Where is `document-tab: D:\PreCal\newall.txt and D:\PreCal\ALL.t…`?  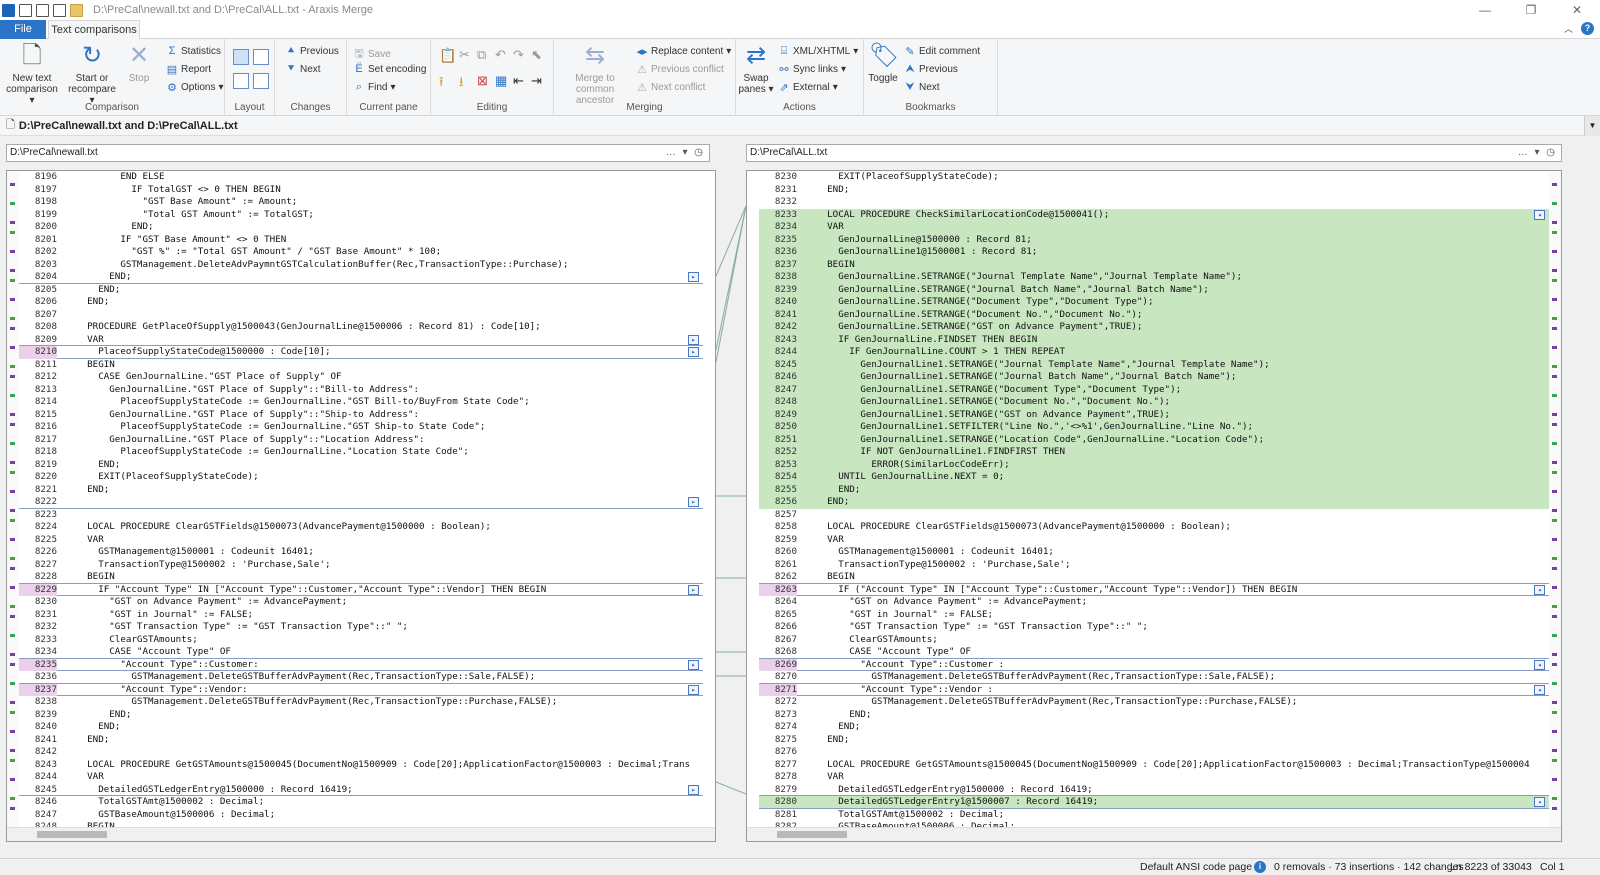
document-tab: D:\PreCal\newall.txt and D:\PreCal\ALL.t… is located at coordinates (128, 126).